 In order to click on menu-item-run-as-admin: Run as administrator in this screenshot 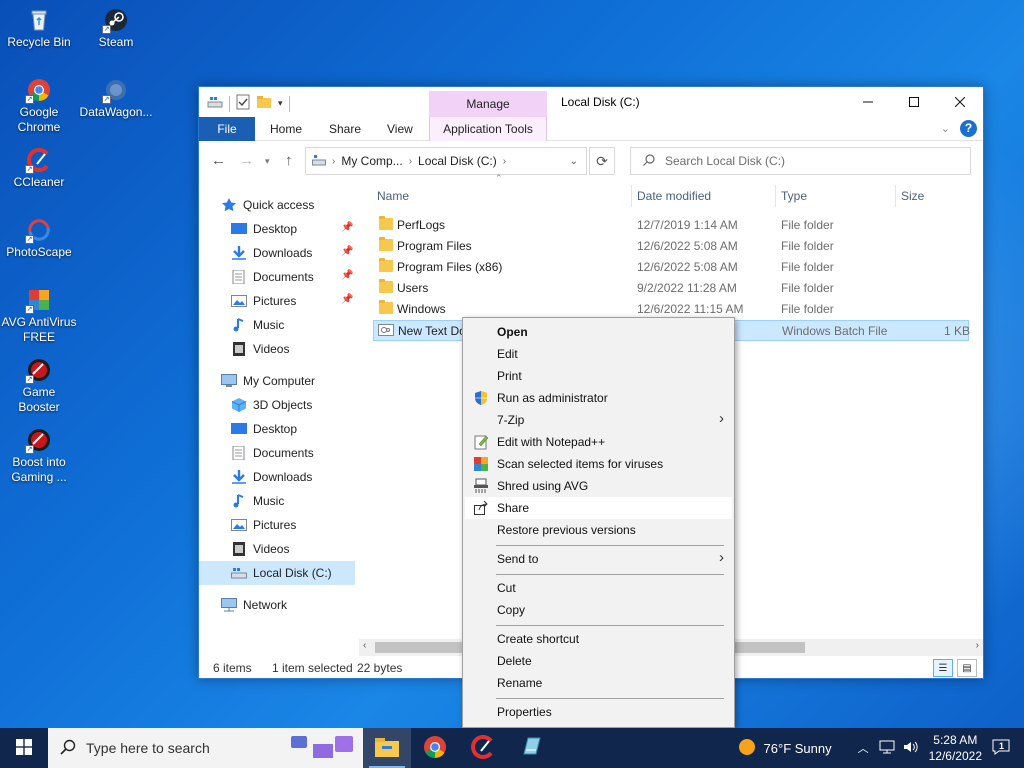, I will do `click(598, 398)`.